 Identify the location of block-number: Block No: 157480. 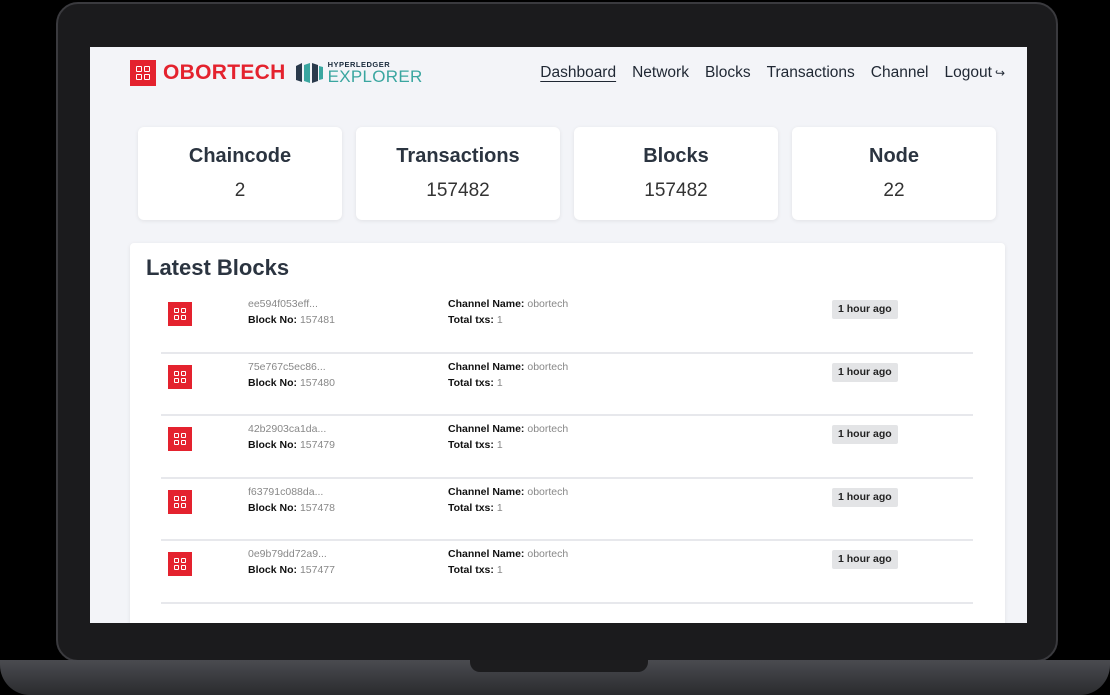
(291, 382).